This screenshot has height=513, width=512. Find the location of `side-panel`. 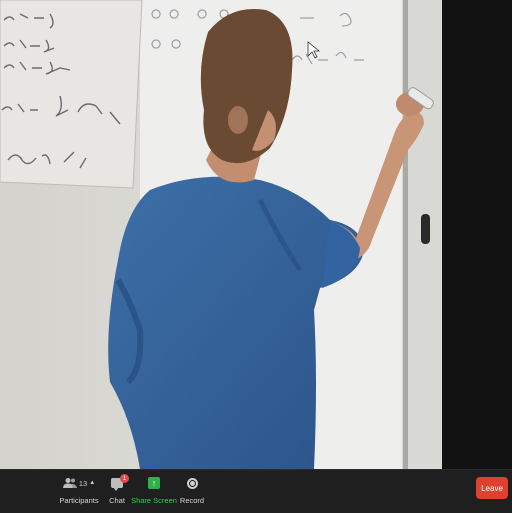

side-panel is located at coordinates (477, 234).